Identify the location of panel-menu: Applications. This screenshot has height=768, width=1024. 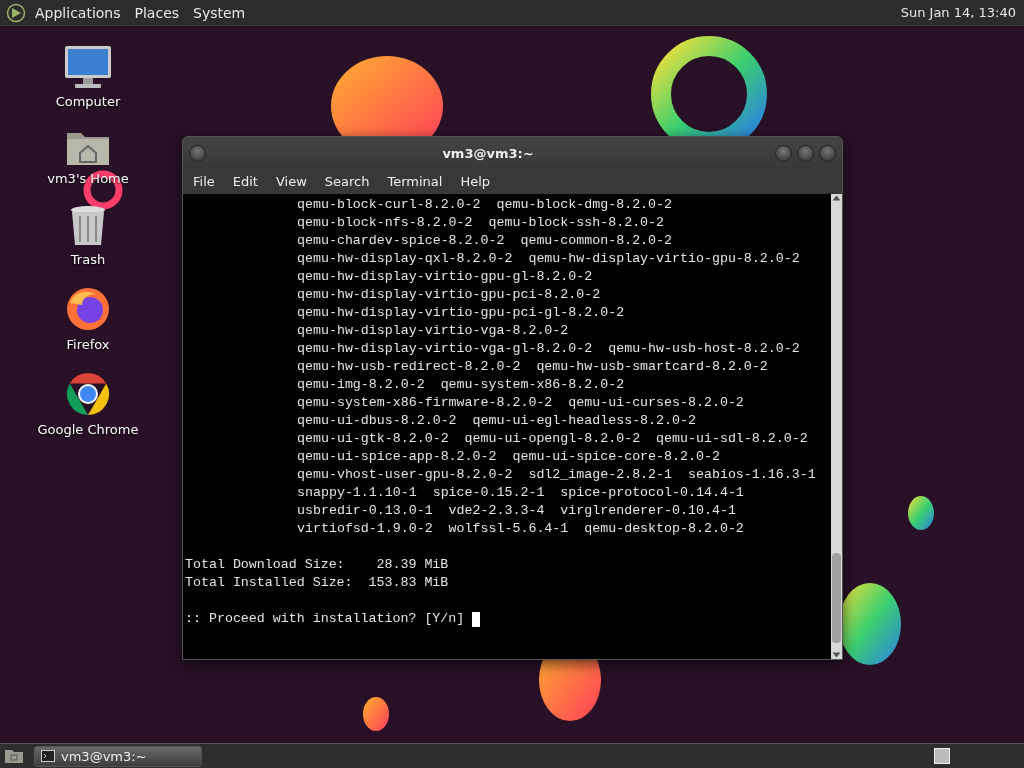
(78, 12).